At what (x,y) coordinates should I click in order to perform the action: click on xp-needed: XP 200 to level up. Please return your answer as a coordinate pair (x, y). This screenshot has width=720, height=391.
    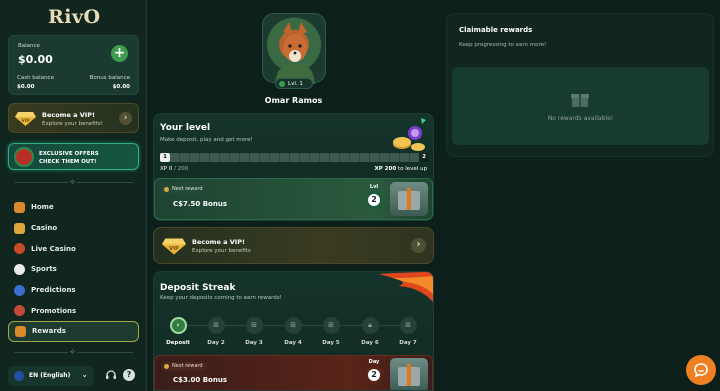
    Looking at the image, I should click on (401, 169).